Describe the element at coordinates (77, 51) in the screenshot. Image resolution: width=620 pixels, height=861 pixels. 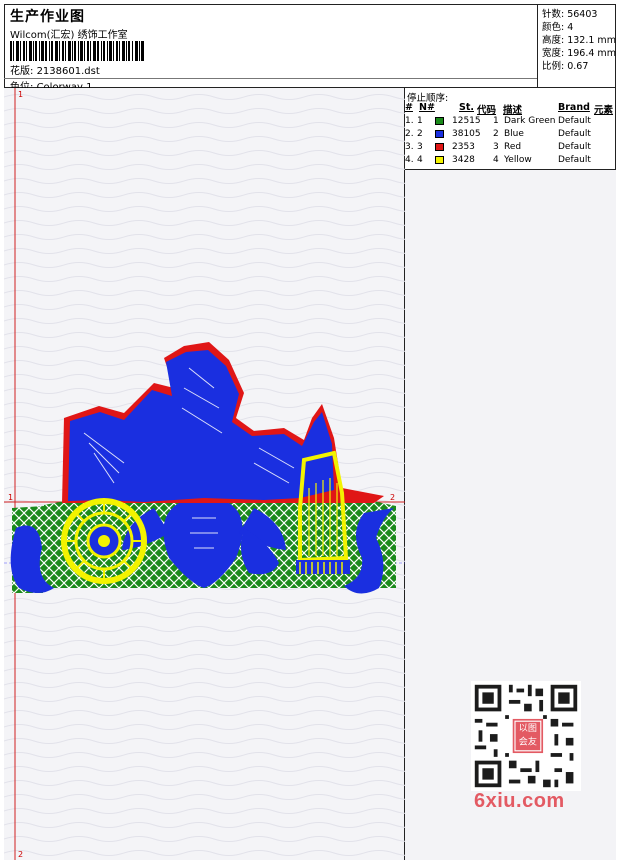
I see `barcode-icon` at that location.